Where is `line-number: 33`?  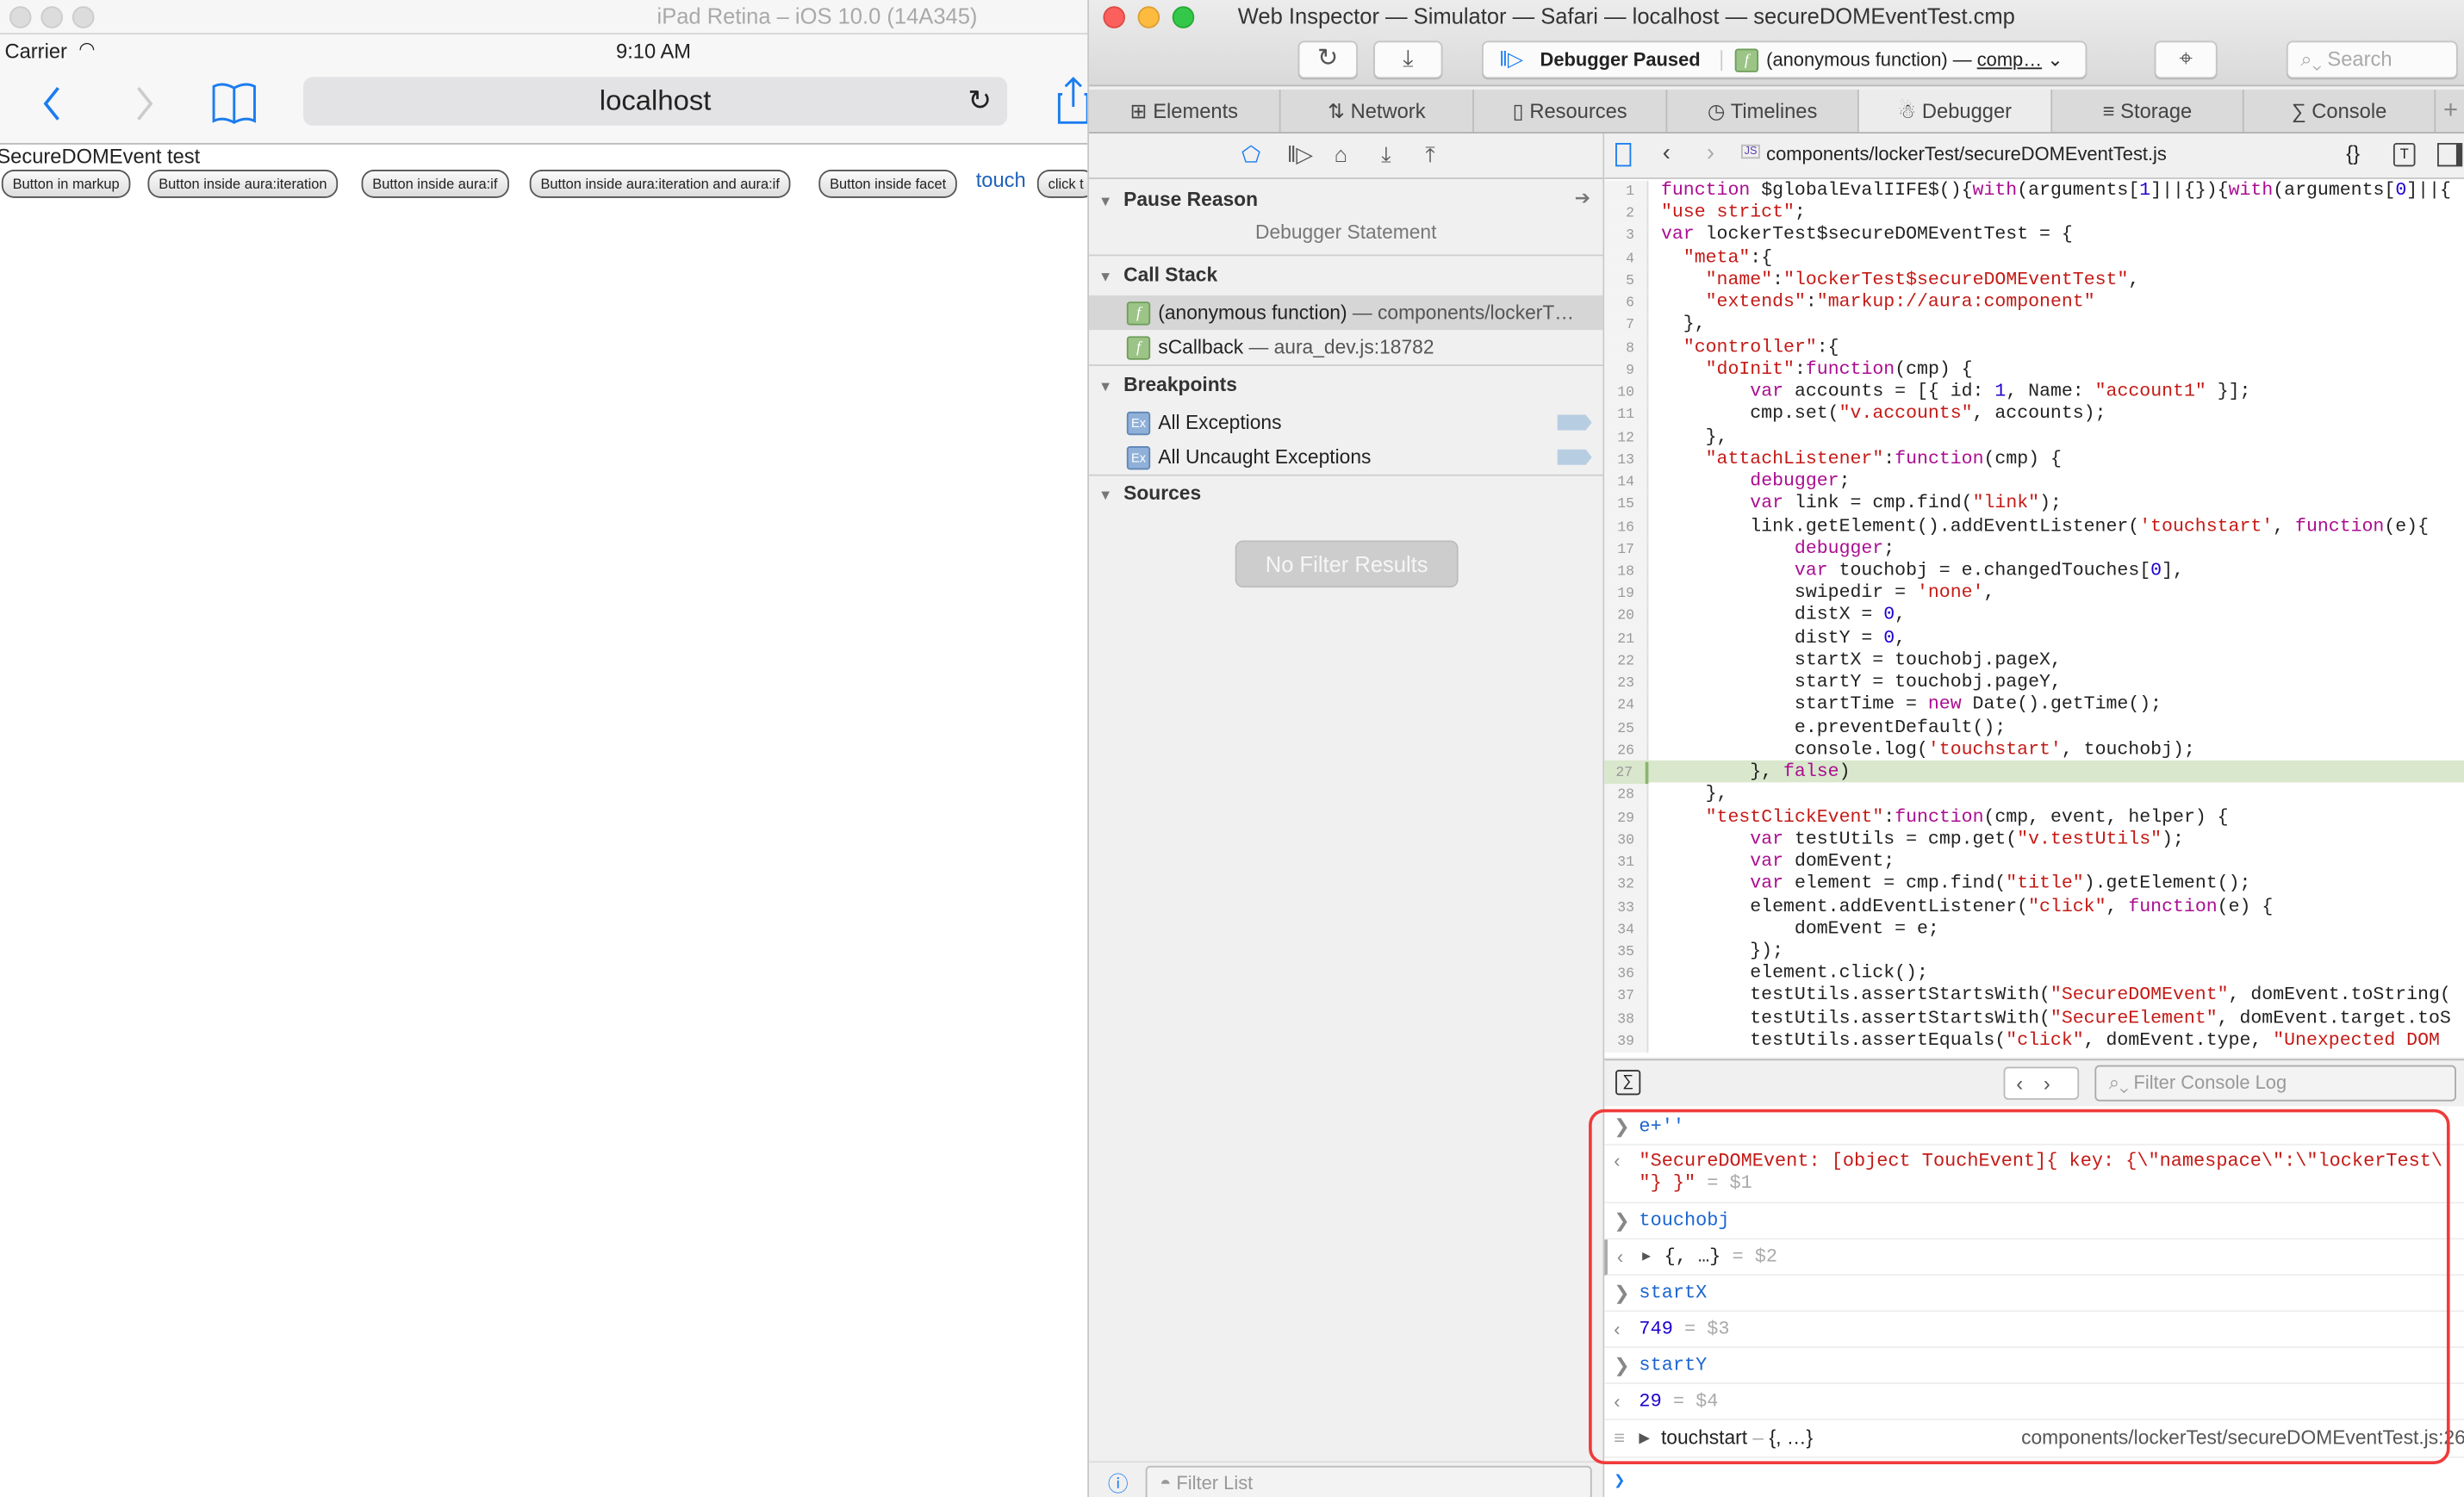 line-number: 33 is located at coordinates (1627, 907).